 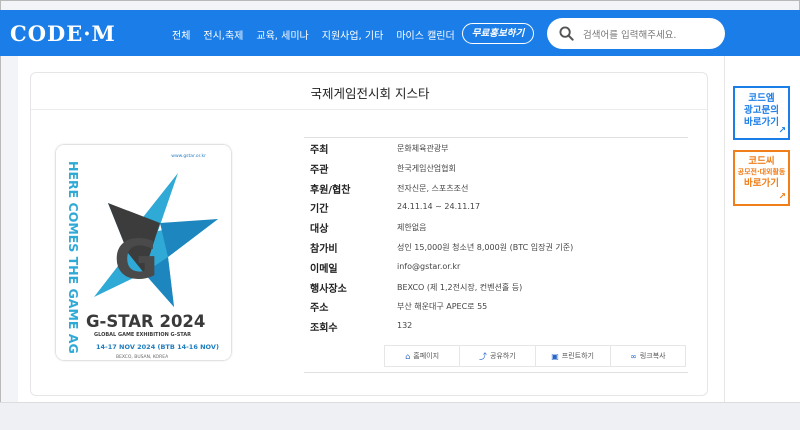 I want to click on info-row: 조회수 132, so click(x=496, y=326).